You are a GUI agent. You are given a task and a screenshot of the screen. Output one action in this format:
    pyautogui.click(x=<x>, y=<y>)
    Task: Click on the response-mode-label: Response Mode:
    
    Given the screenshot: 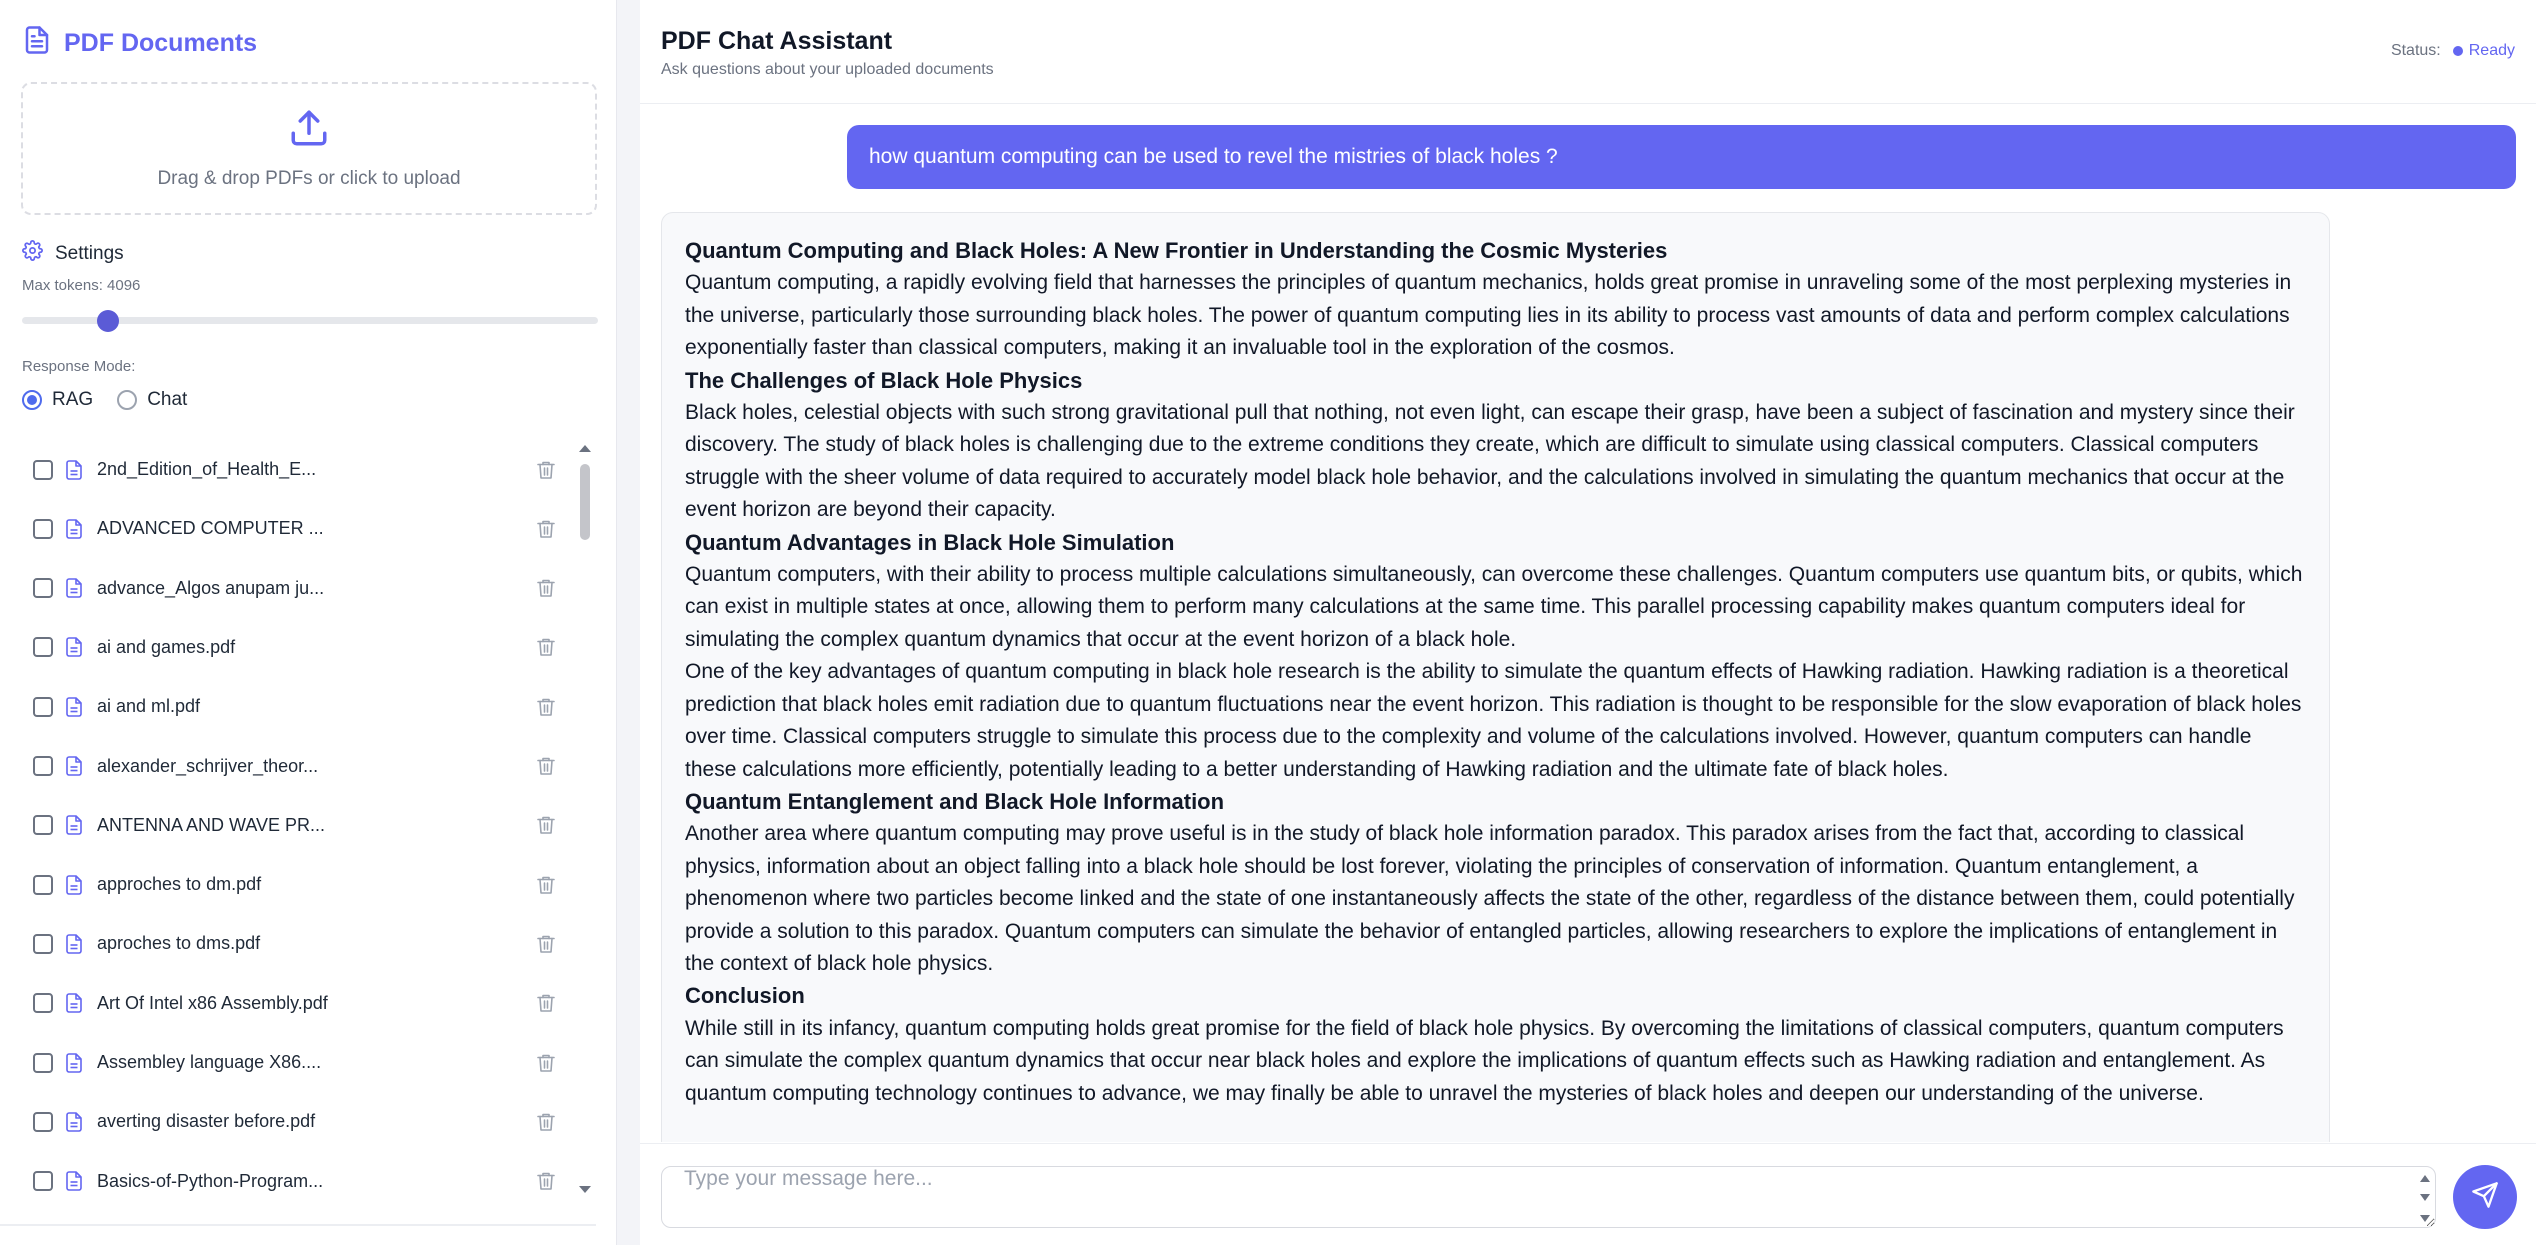 What is the action you would take?
    pyautogui.click(x=79, y=366)
    